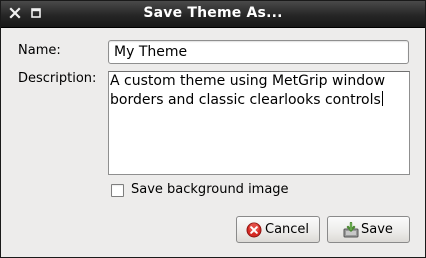  What do you see at coordinates (210, 189) in the screenshot?
I see `save-background-label: Save background image` at bounding box center [210, 189].